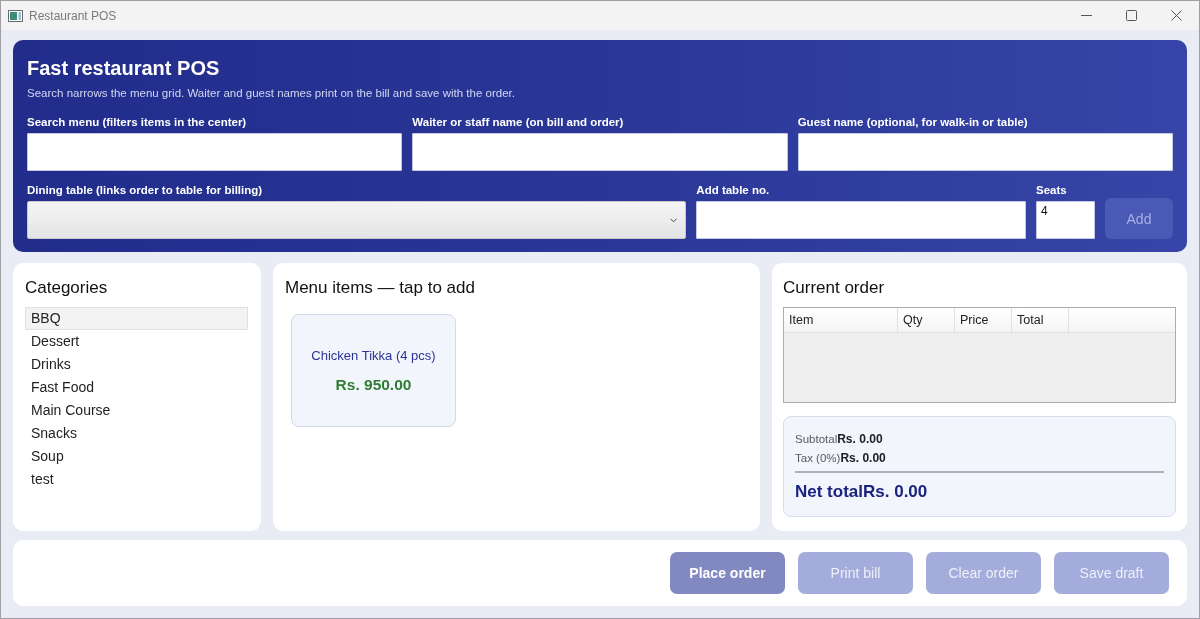 This screenshot has height=619, width=1200. Describe the element at coordinates (1040, 320) in the screenshot. I see `column-header: Total` at that location.